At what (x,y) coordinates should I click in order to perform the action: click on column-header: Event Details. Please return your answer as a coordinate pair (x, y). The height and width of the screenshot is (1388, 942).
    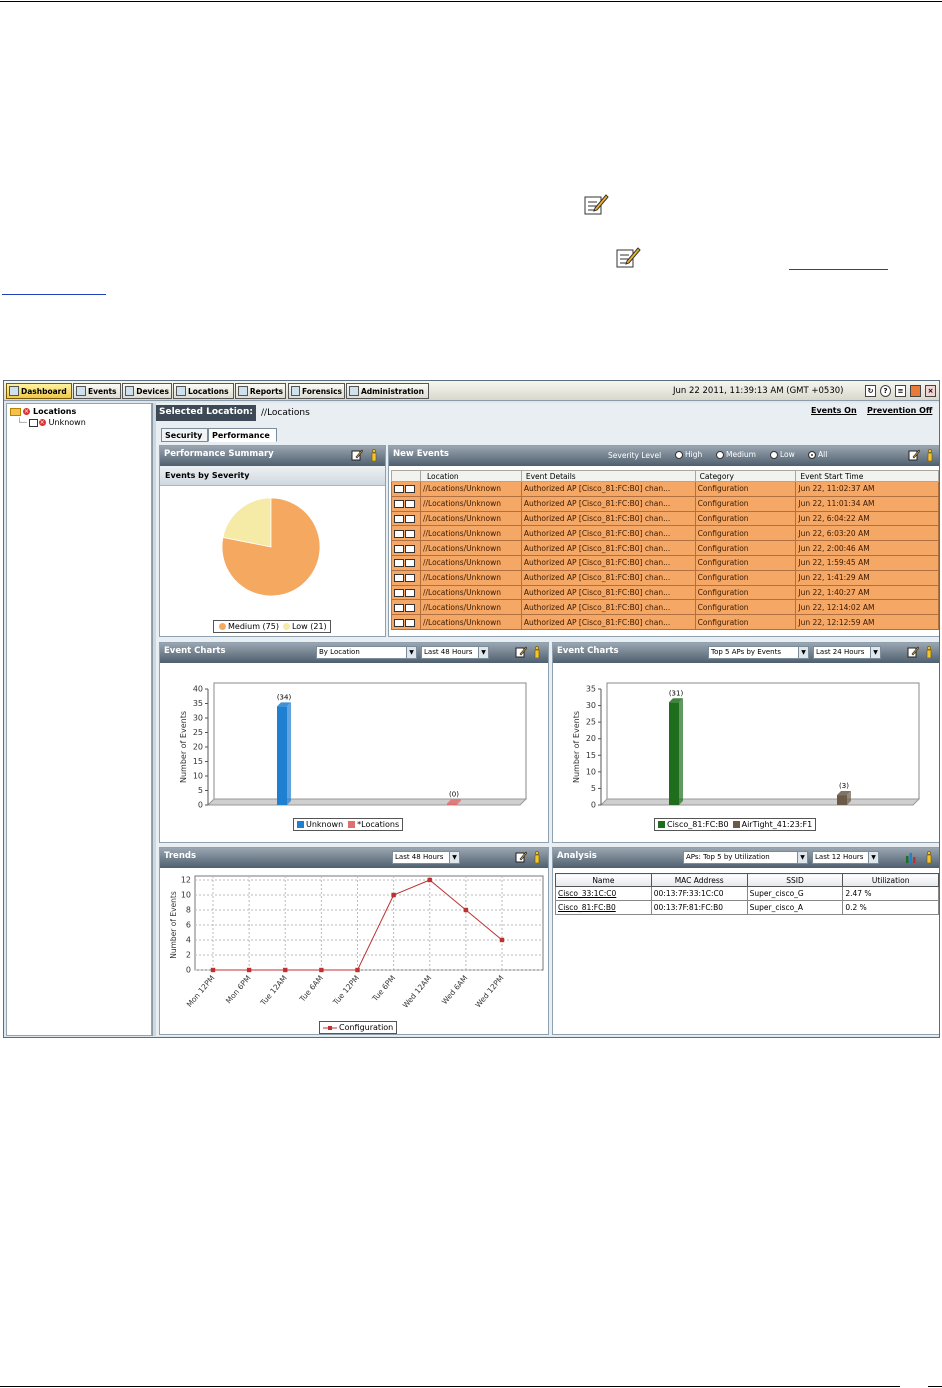
    Looking at the image, I should click on (608, 476).